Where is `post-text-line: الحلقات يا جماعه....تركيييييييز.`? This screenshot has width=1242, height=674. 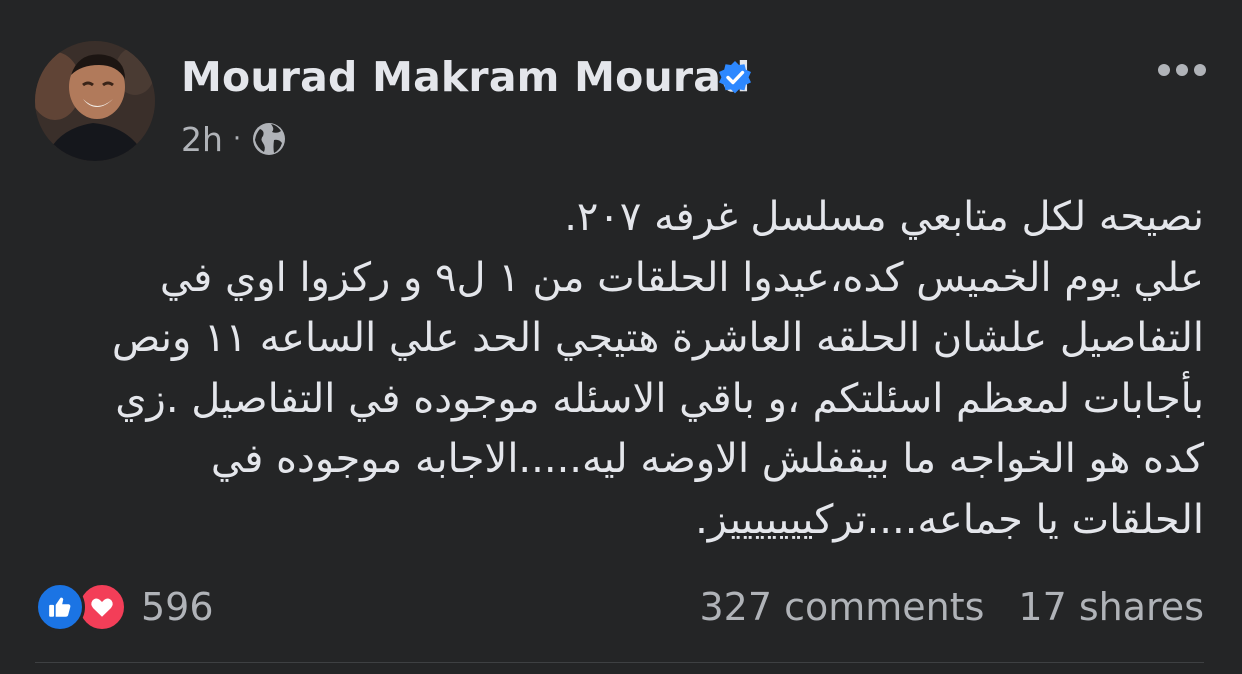 post-text-line: الحلقات يا جماعه....تركيييييييز. is located at coordinates (949, 519).